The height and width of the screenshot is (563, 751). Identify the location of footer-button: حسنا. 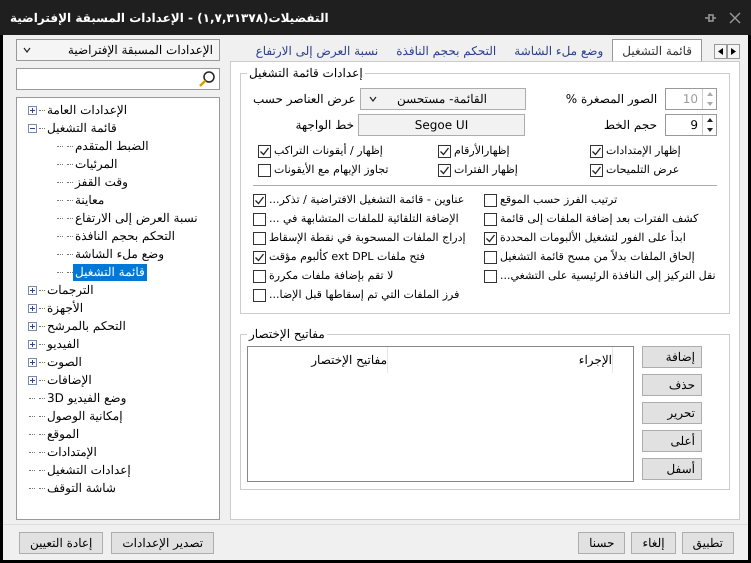
(602, 543).